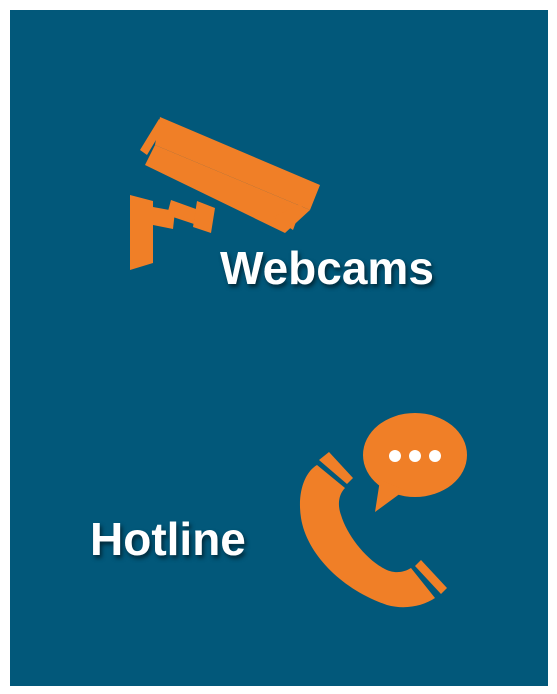 Image resolution: width=557 pixels, height=694 pixels. Describe the element at coordinates (168, 539) in the screenshot. I see `hotline-label: Hotline` at that location.